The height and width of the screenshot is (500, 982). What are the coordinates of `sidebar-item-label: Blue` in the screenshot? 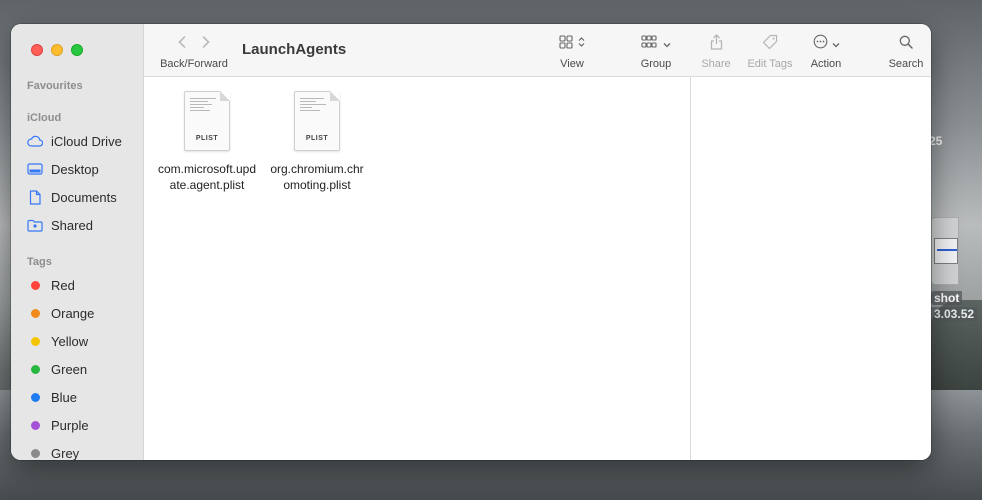 It's located at (64, 397).